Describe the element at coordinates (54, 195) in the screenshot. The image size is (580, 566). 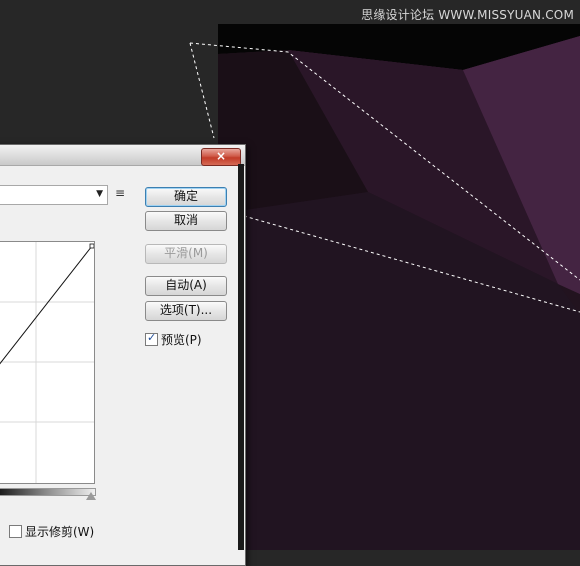
I see `preset-dropdown: ▼` at that location.